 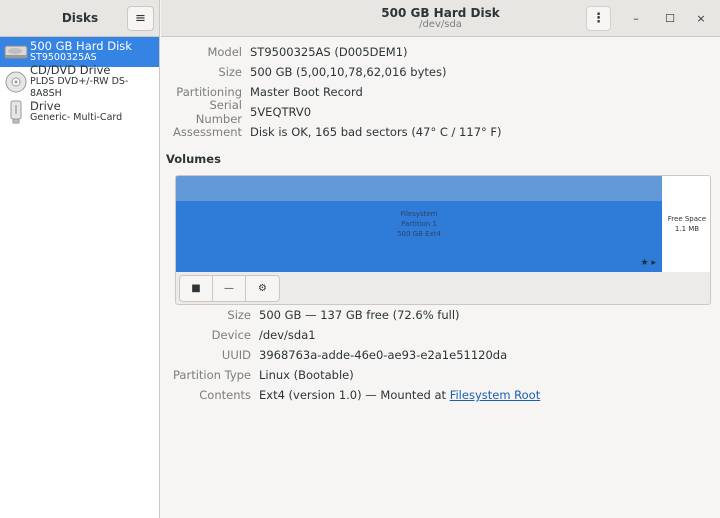 I want to click on stop-icon: ■, so click(x=196, y=288).